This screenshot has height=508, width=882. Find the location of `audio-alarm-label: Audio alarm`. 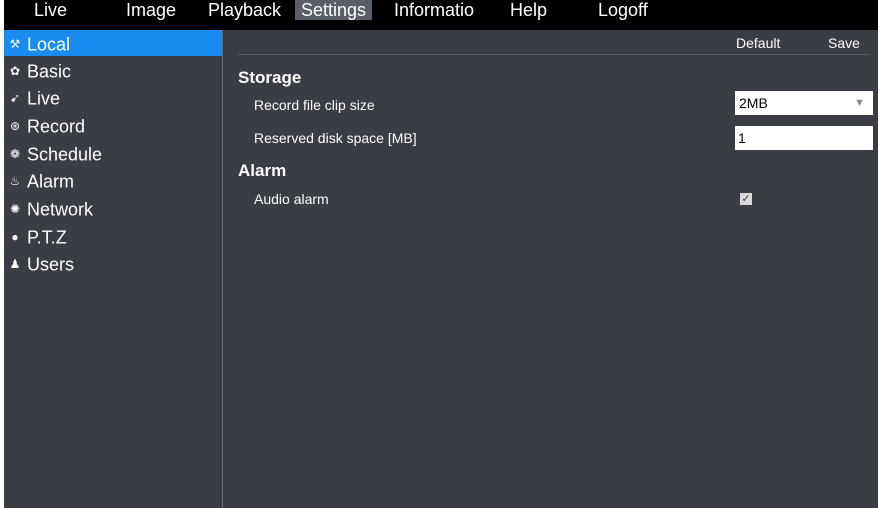

audio-alarm-label: Audio alarm is located at coordinates (291, 199).